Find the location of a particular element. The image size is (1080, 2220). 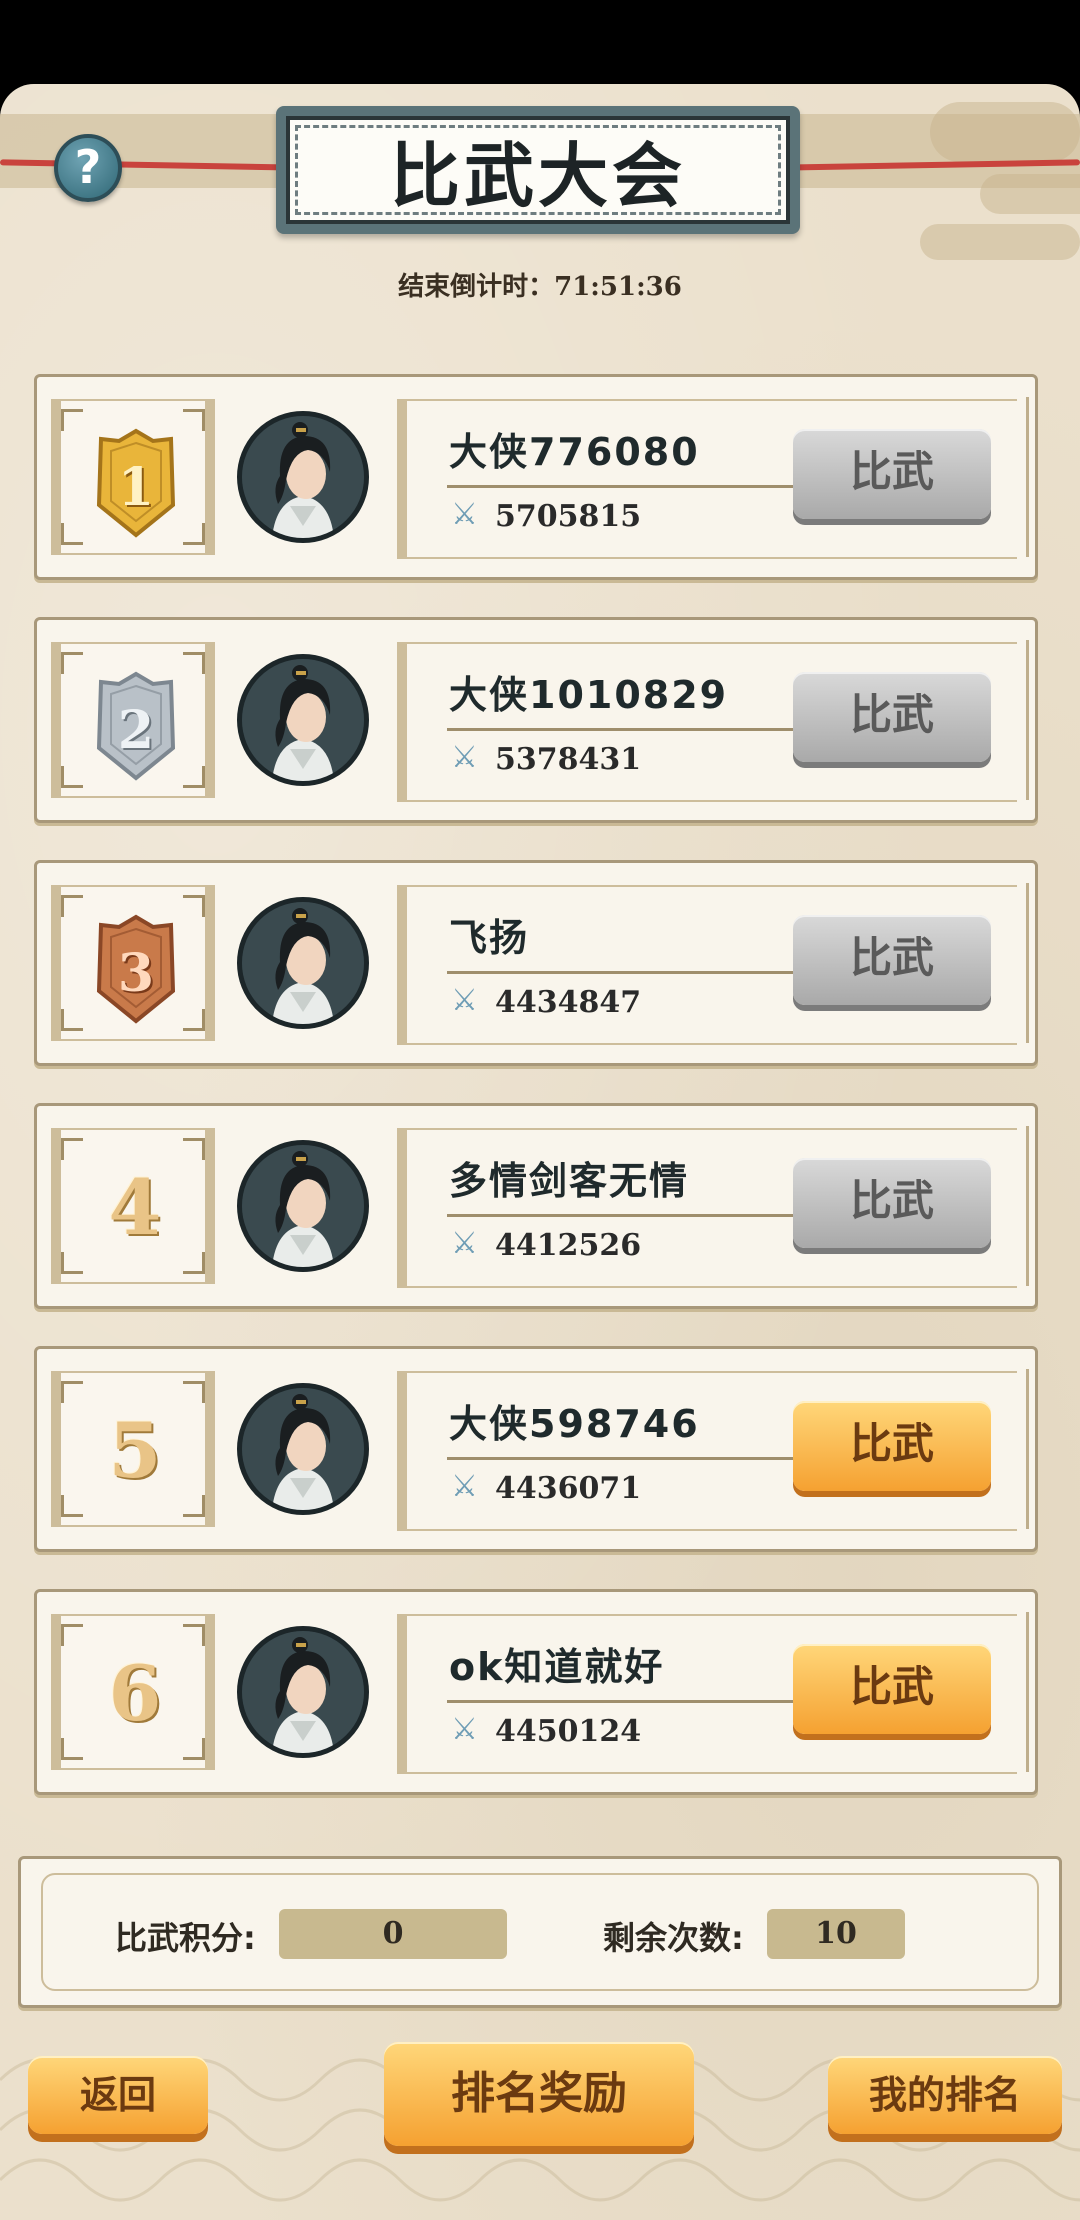

rank-rewards-button: 排名奖励 is located at coordinates (539, 2094).